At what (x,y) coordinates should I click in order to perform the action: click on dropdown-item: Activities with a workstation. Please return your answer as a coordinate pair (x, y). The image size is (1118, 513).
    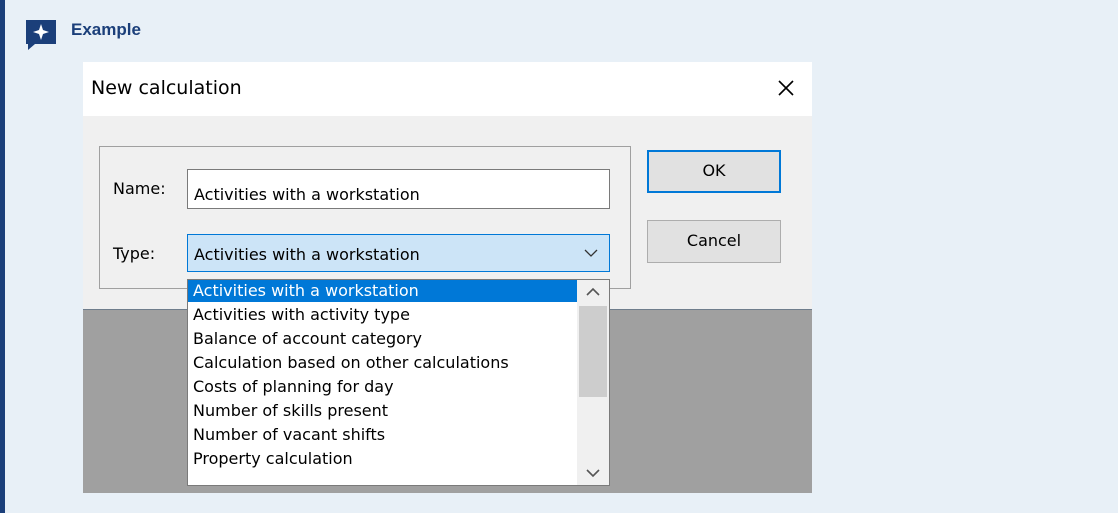
    Looking at the image, I should click on (382, 291).